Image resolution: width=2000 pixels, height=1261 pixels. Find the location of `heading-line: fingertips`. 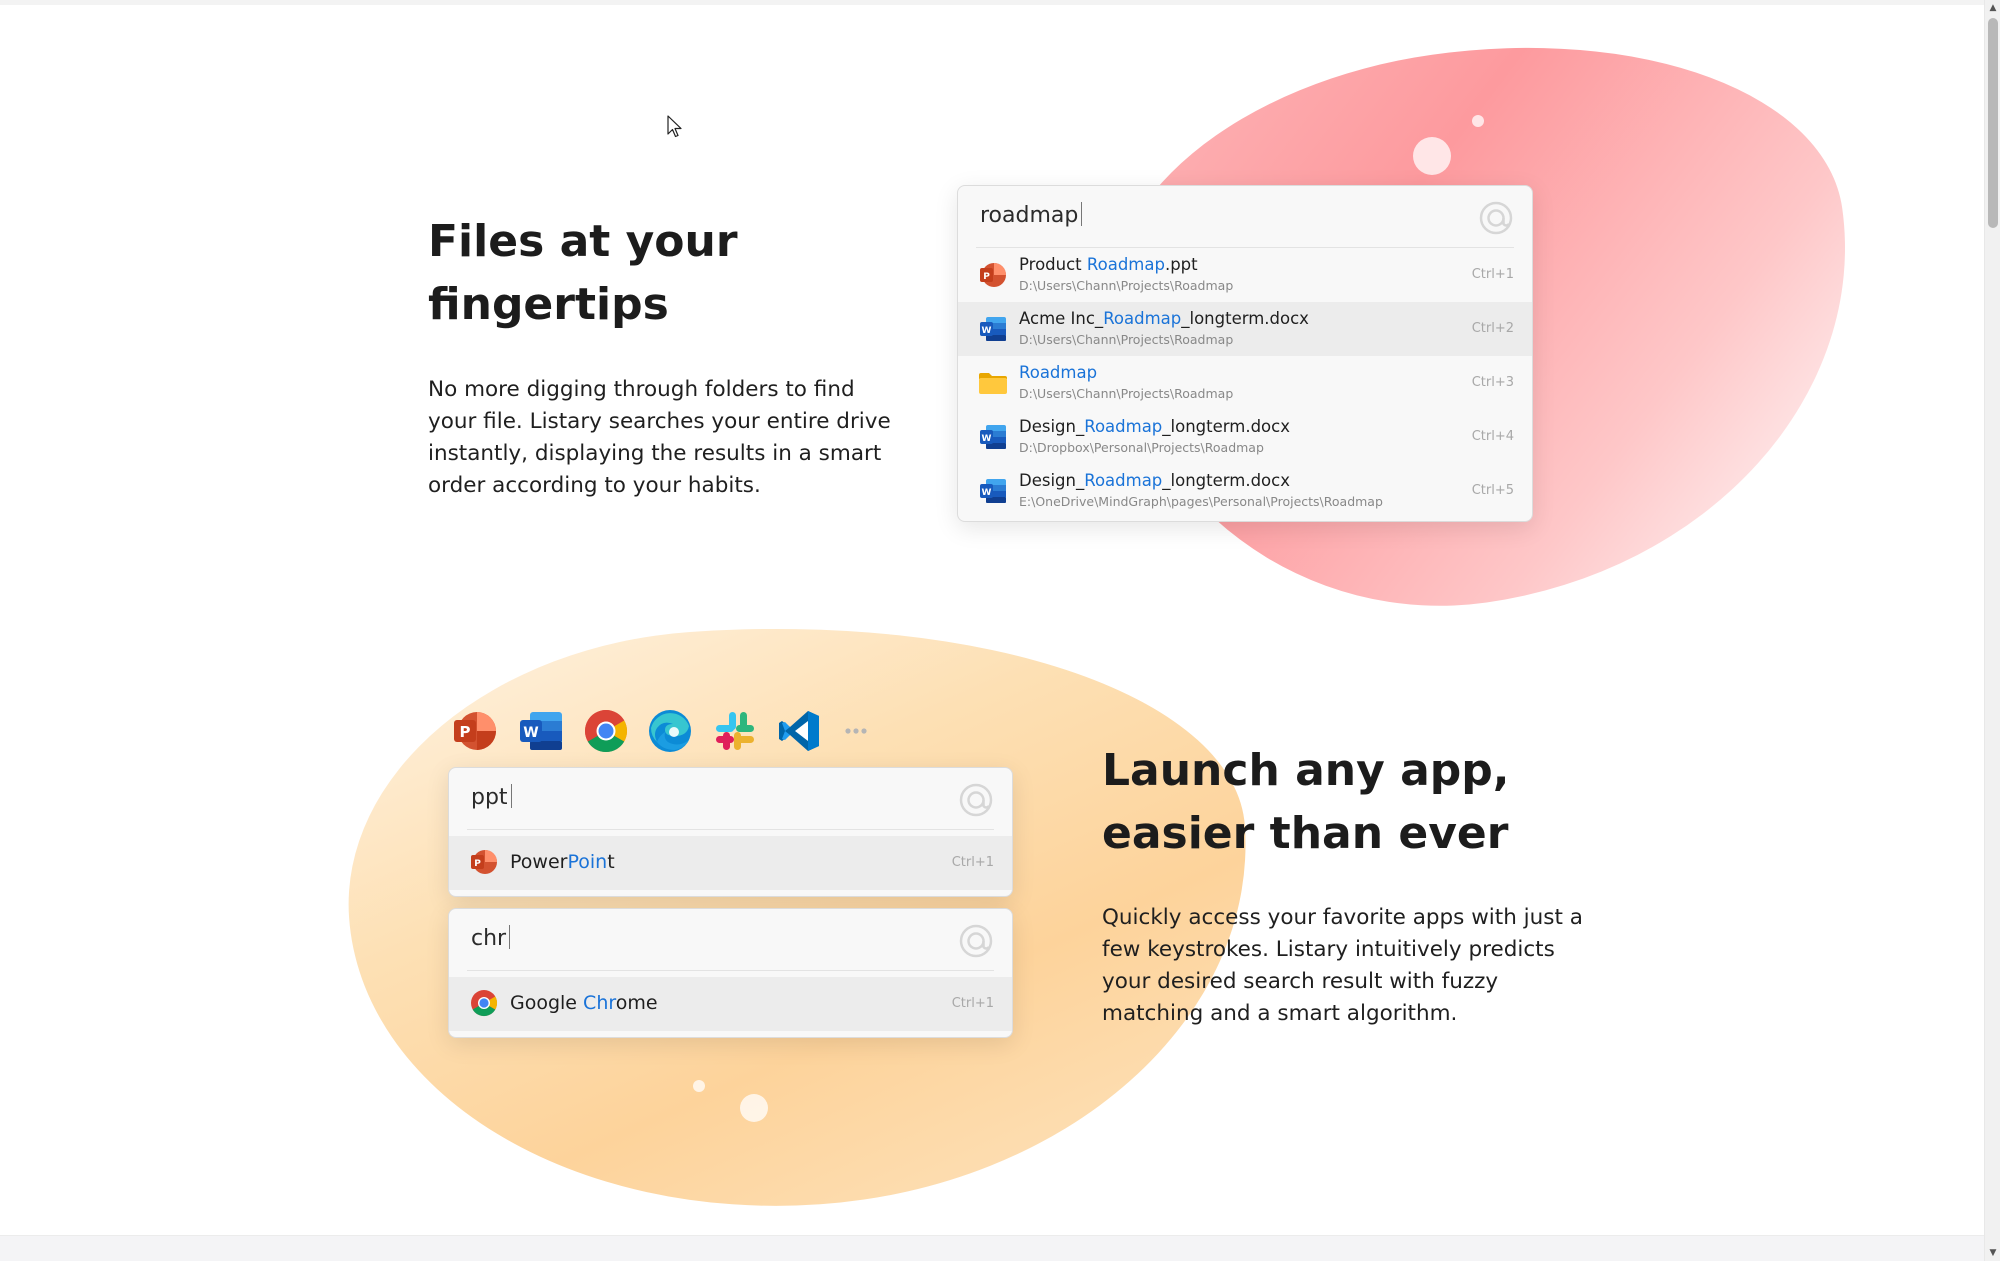

heading-line: fingertips is located at coordinates (548, 304).